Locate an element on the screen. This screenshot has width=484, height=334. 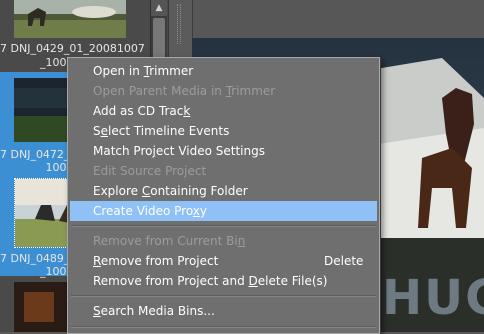
menu-label: Remove from Current Bi is located at coordinates (165, 241).